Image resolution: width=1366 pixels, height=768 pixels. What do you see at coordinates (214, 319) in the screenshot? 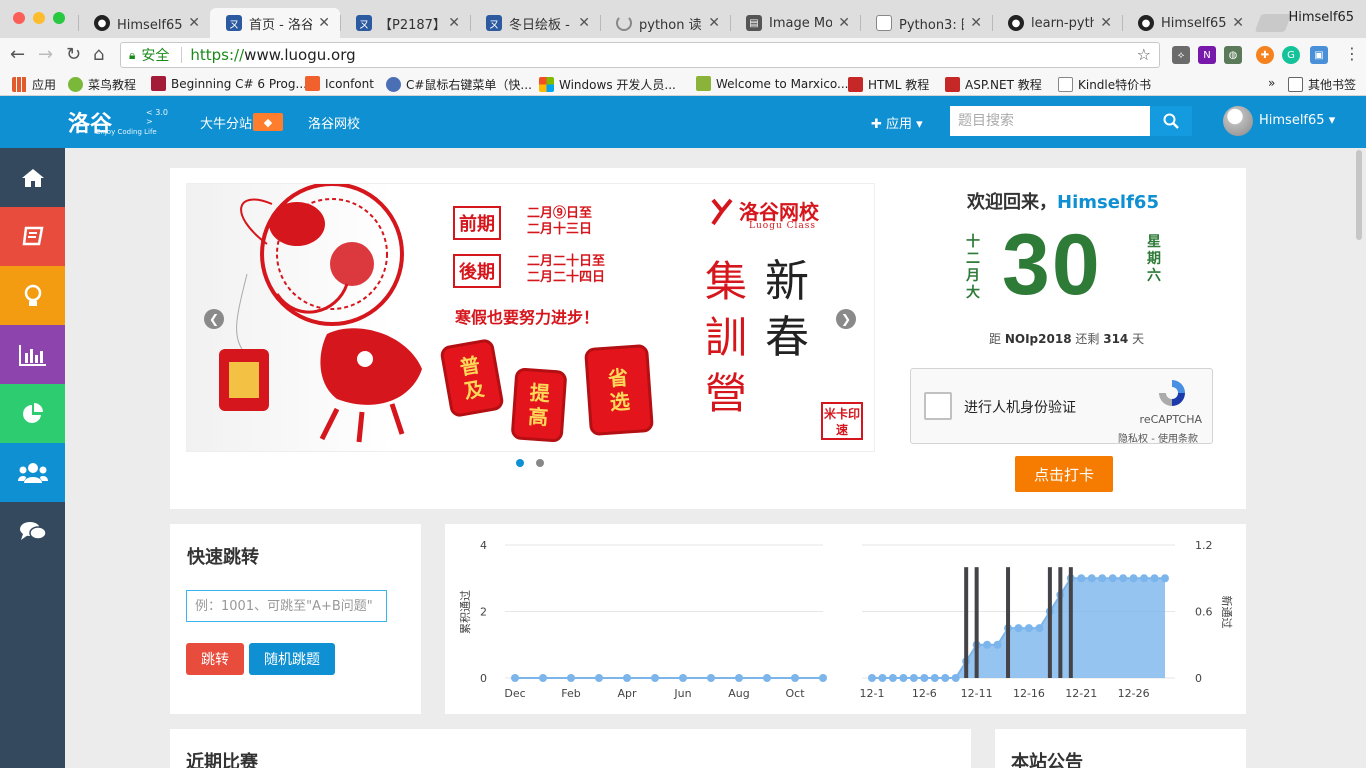
I see `banner-prev-arrow: ❮` at bounding box center [214, 319].